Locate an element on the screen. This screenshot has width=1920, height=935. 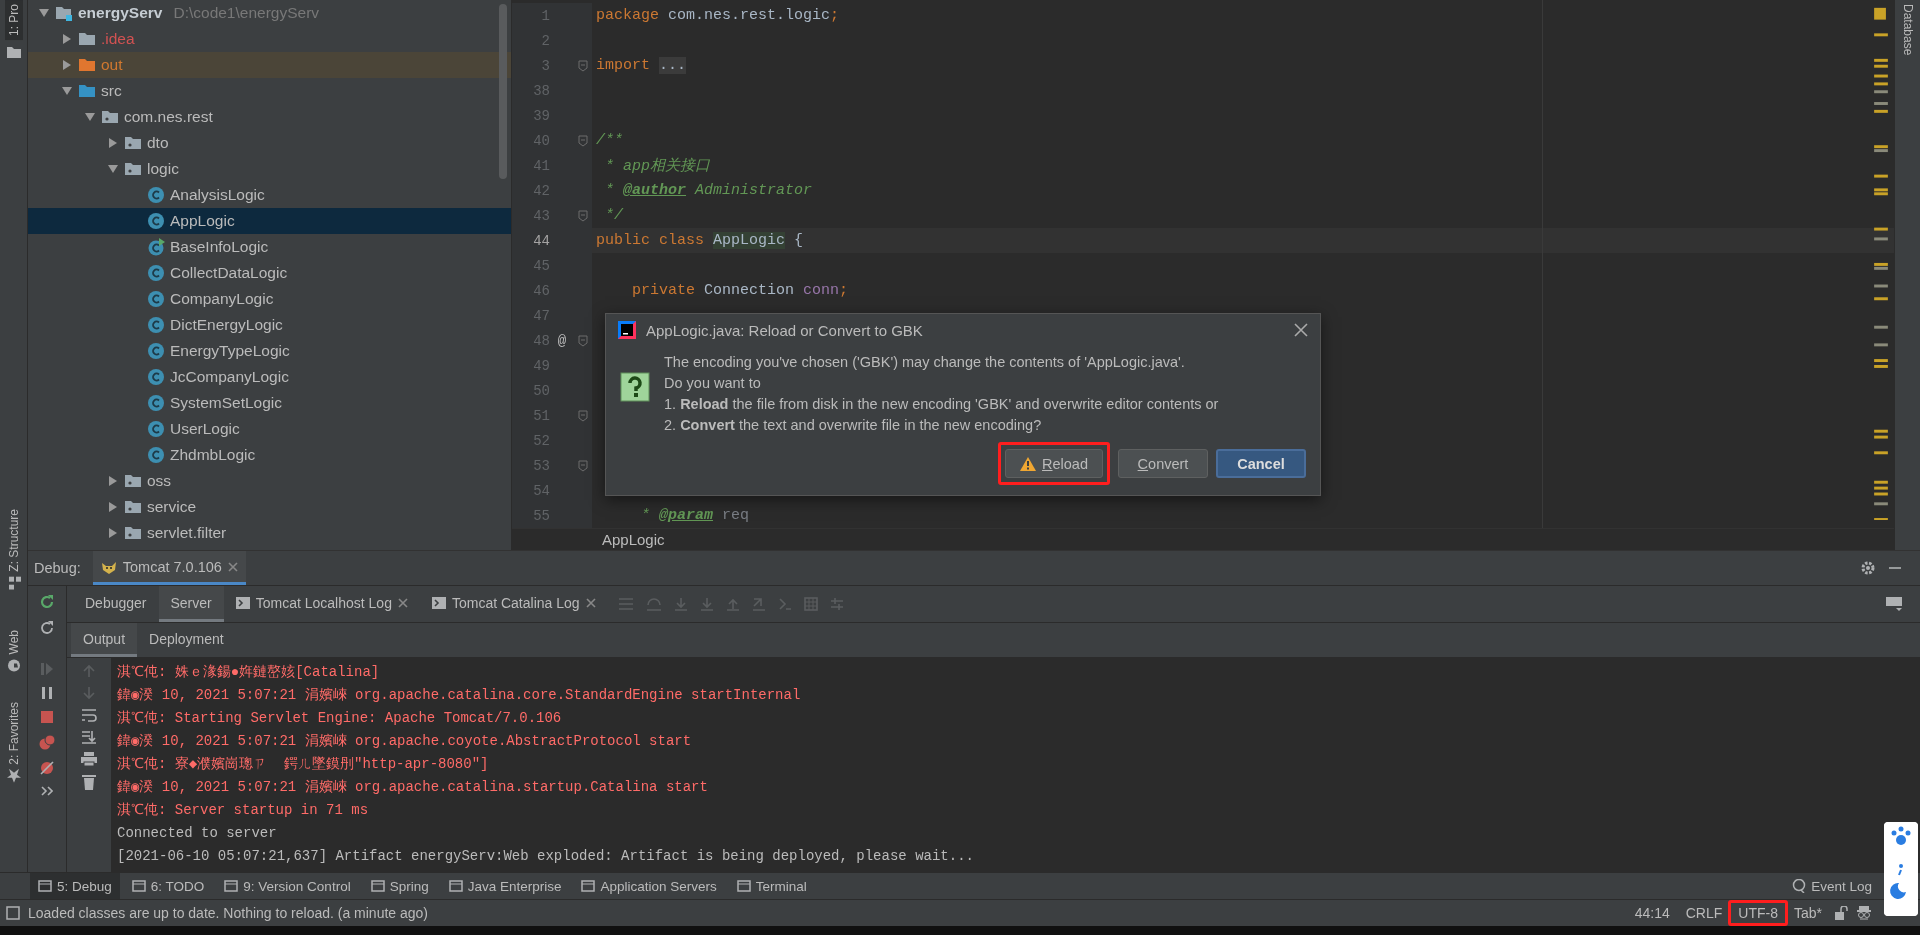
tree-item: com.nes.rest is located at coordinates (269, 117).